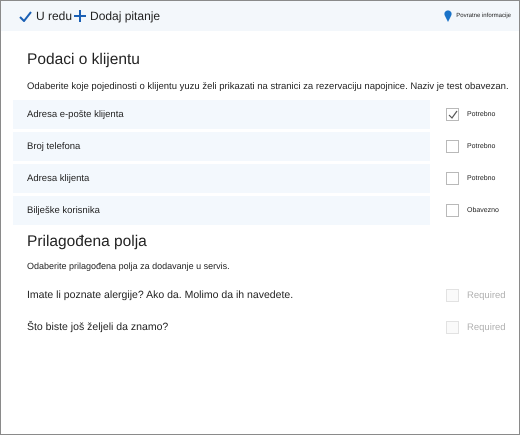 The image size is (520, 435). Describe the element at coordinates (63, 210) in the screenshot. I see `field-label: Bilješke korisnika` at that location.